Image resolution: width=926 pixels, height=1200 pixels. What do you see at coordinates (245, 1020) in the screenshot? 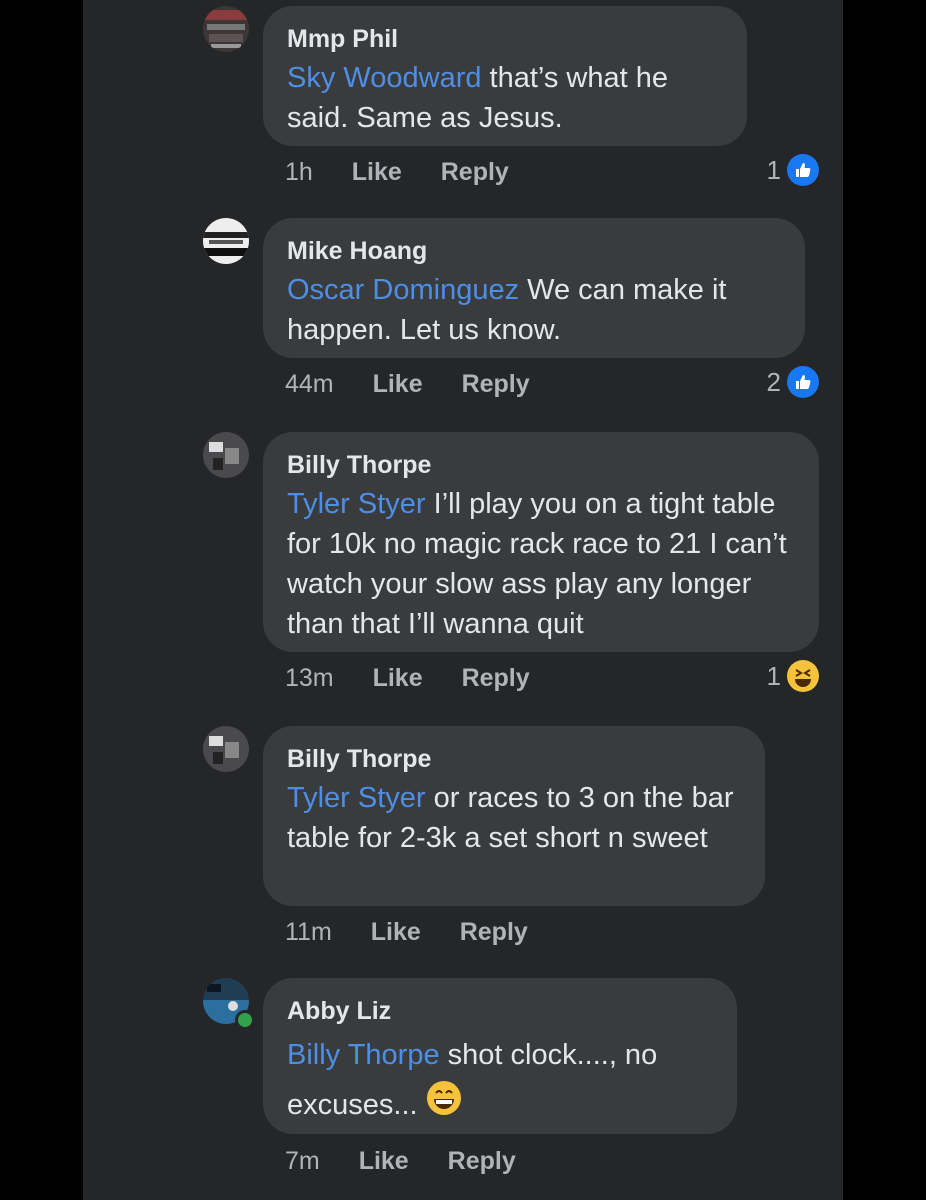
I see `online-status-icon` at bounding box center [245, 1020].